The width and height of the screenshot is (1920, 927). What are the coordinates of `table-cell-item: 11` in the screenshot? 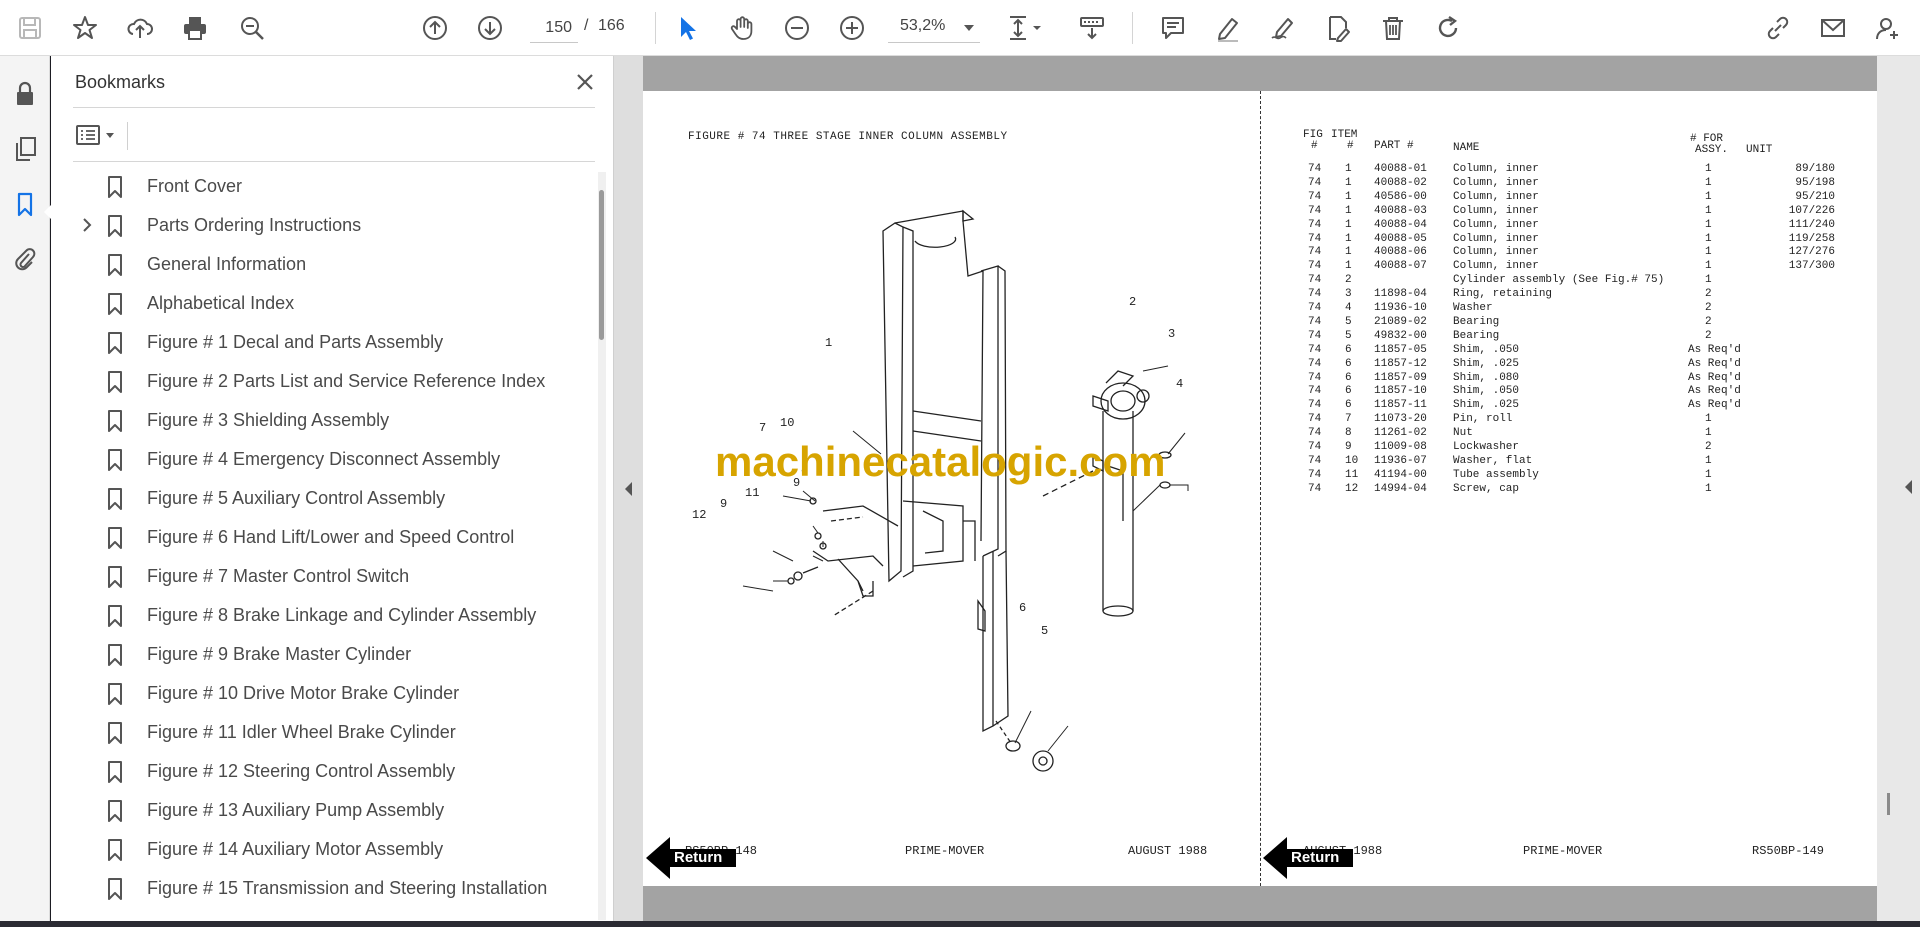 It's located at (1352, 474).